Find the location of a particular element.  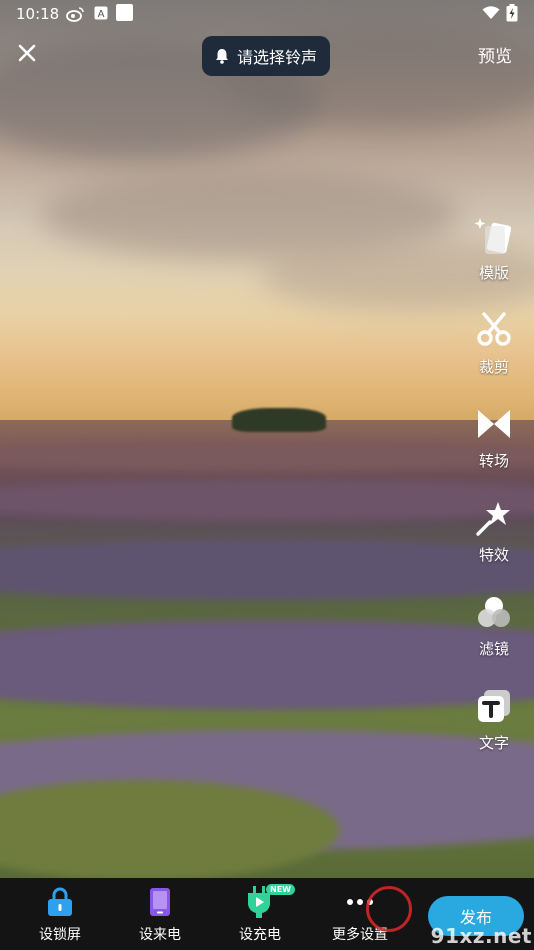

select-ringtone-button: 请选择铃声 is located at coordinates (266, 56).